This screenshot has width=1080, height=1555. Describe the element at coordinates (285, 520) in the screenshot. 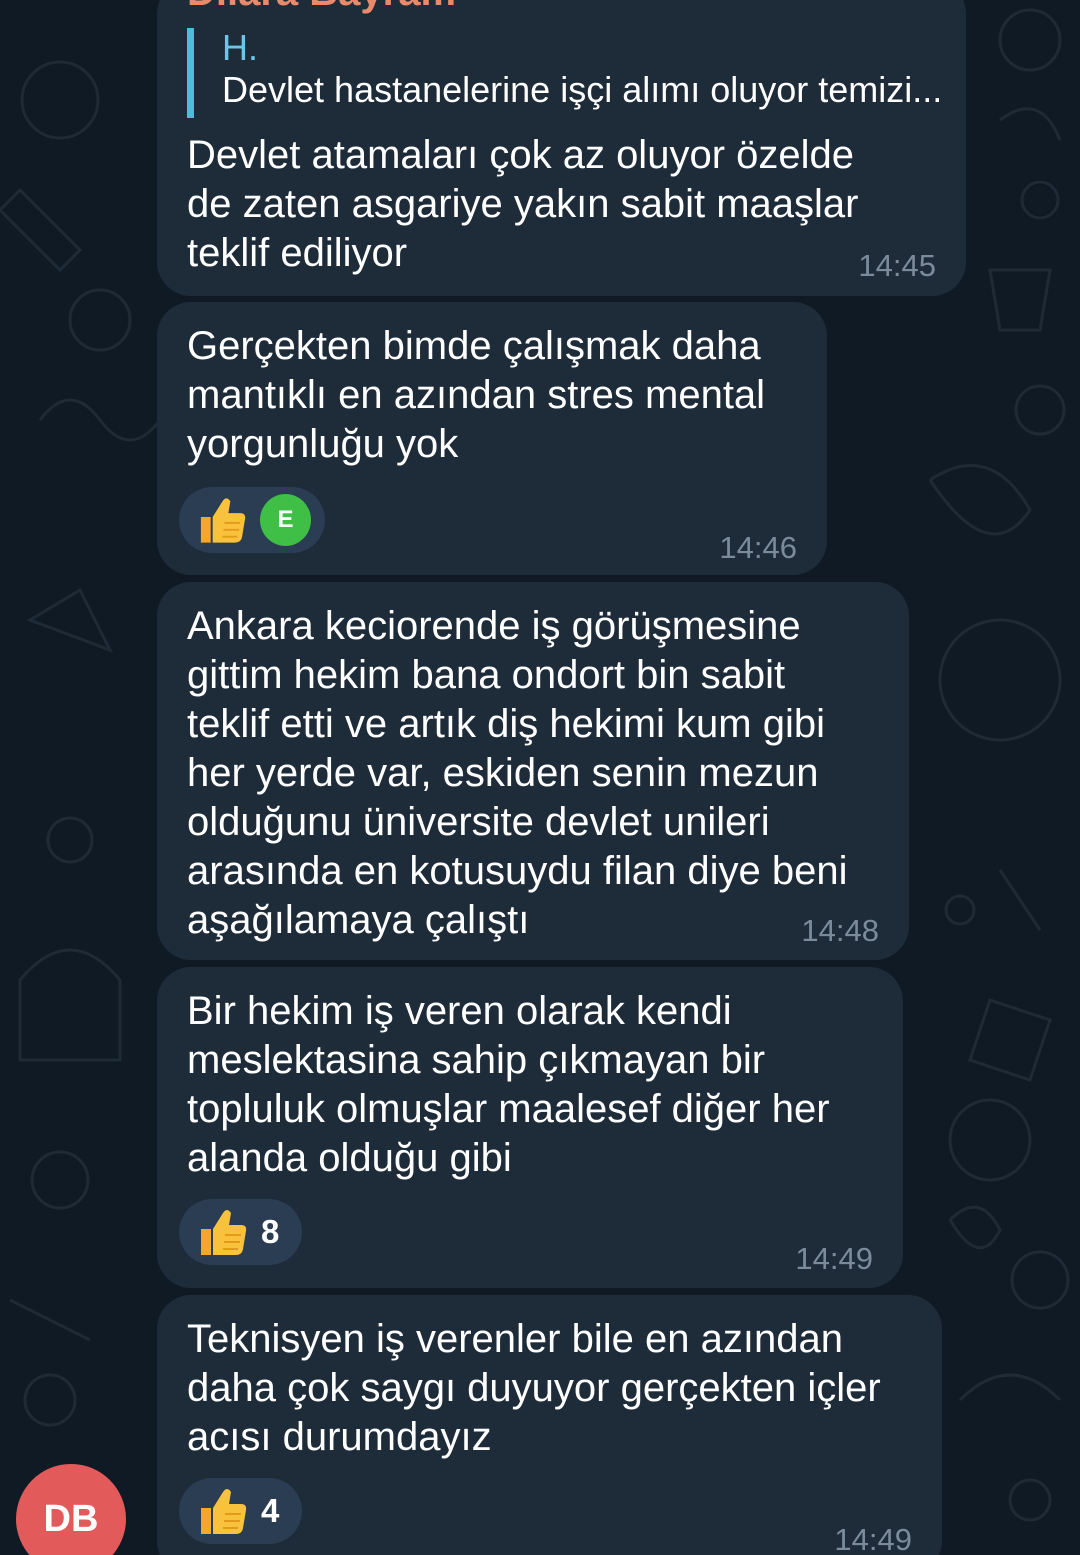

I see `reactor-avatar: E` at that location.